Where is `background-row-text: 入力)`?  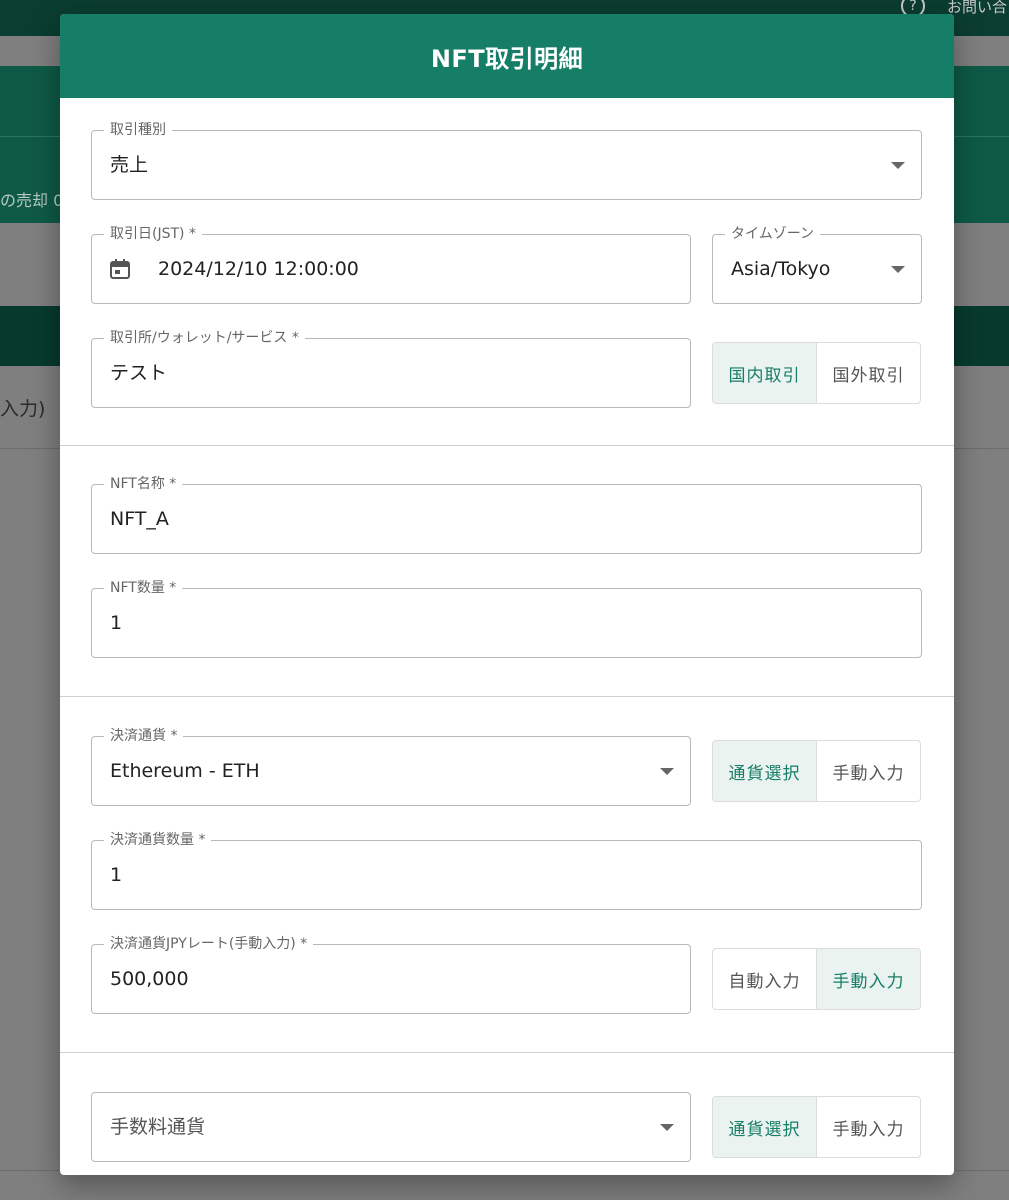
background-row-text: 入力) is located at coordinates (23, 409).